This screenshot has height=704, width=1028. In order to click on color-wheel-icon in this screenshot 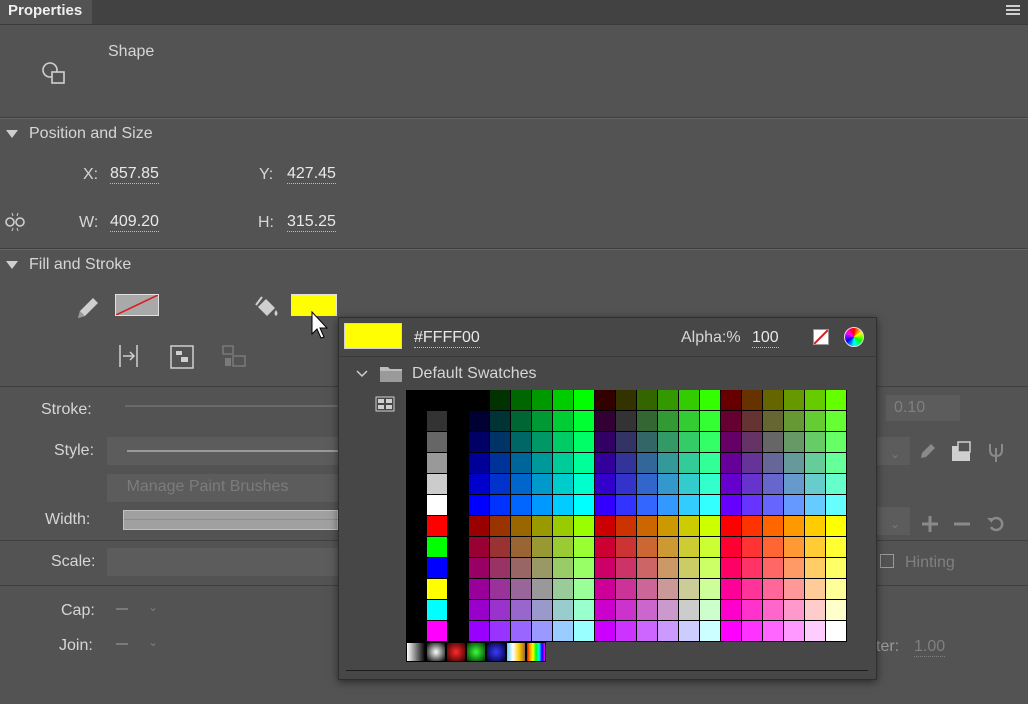, I will do `click(854, 337)`.